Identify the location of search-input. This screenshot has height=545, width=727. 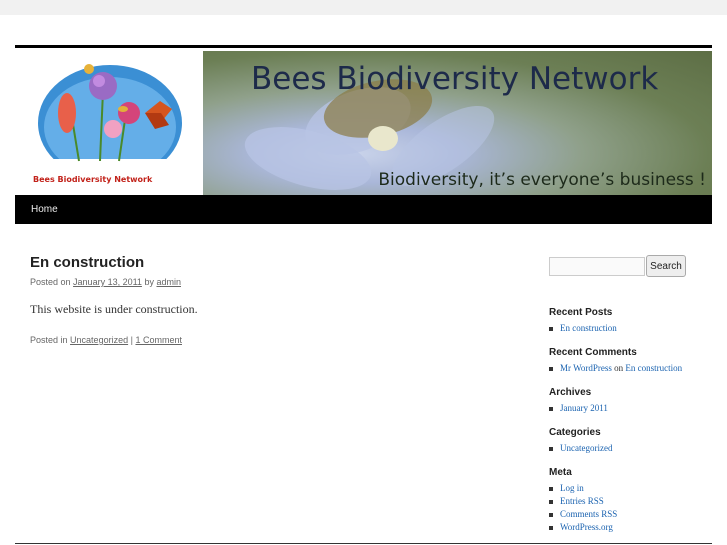
(597, 266).